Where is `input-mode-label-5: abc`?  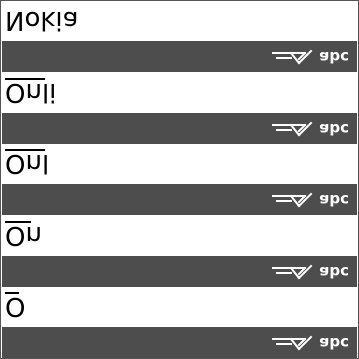 input-mode-label-5: abc is located at coordinates (334, 343).